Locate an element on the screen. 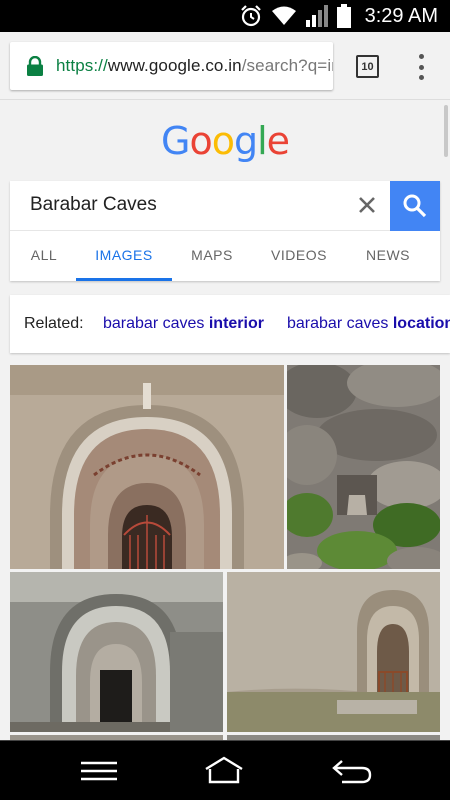 Image resolution: width=450 pixels, height=800 pixels. url-host: www.google.co.in is located at coordinates (174, 65).